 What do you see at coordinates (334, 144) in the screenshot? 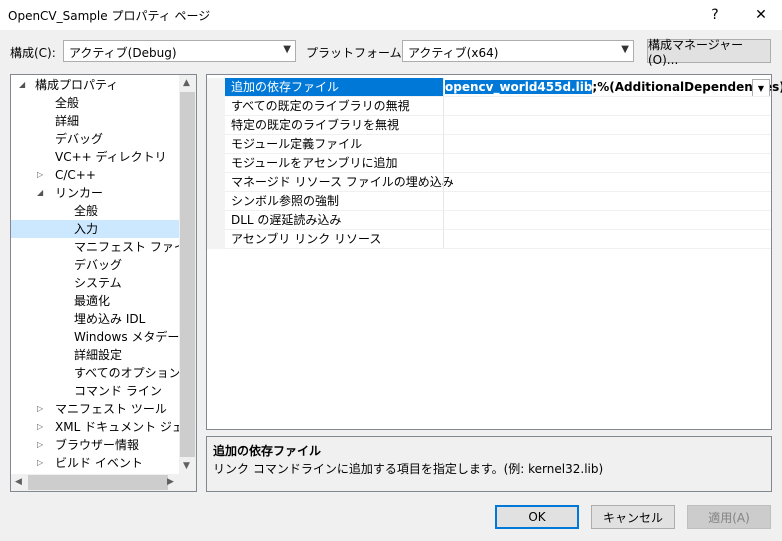
I see `property-name: モジュール定義ファイル` at bounding box center [334, 144].